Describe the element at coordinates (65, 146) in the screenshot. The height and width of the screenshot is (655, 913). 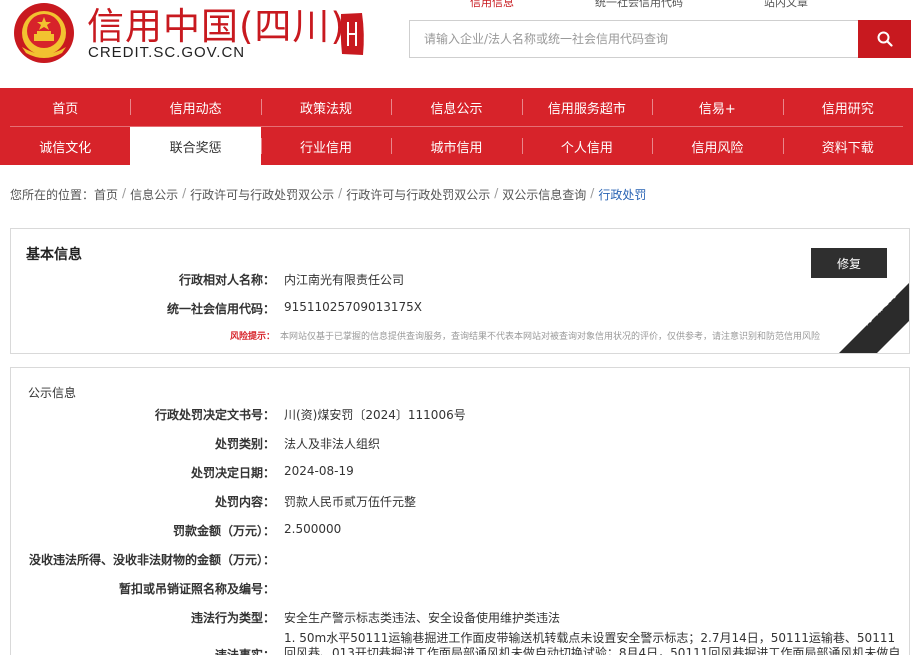
I see `nav-item-integrity-culture: 诚信文化` at that location.